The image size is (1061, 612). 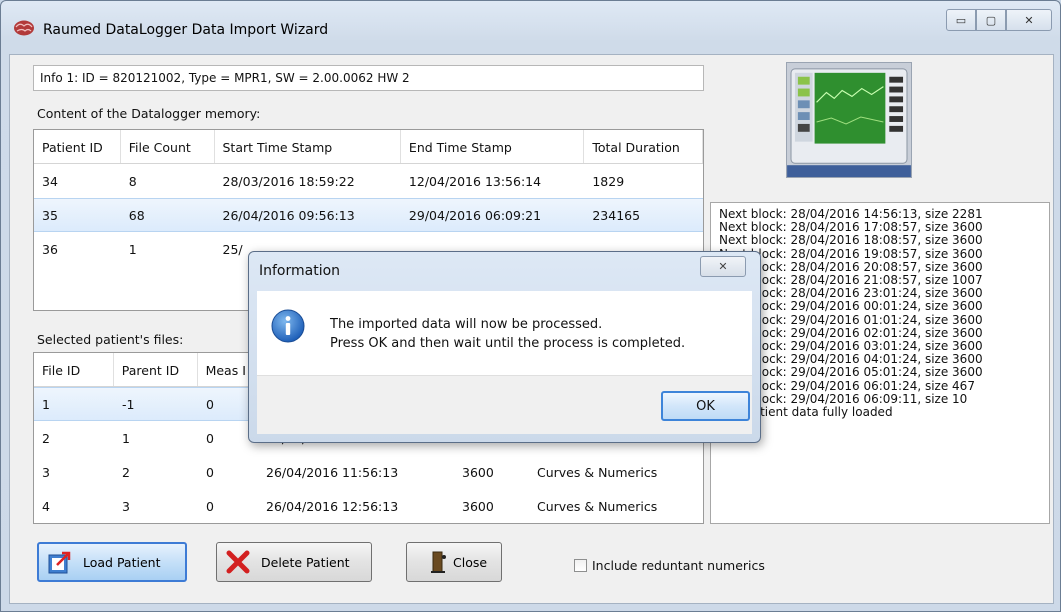 What do you see at coordinates (77, 146) in the screenshot?
I see `column-header: Patient ID` at bounding box center [77, 146].